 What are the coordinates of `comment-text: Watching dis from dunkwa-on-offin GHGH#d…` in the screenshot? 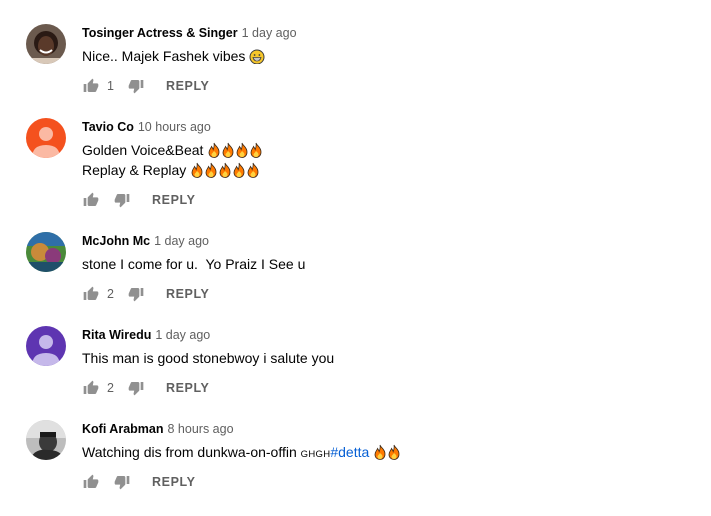 It's located at (396, 453).